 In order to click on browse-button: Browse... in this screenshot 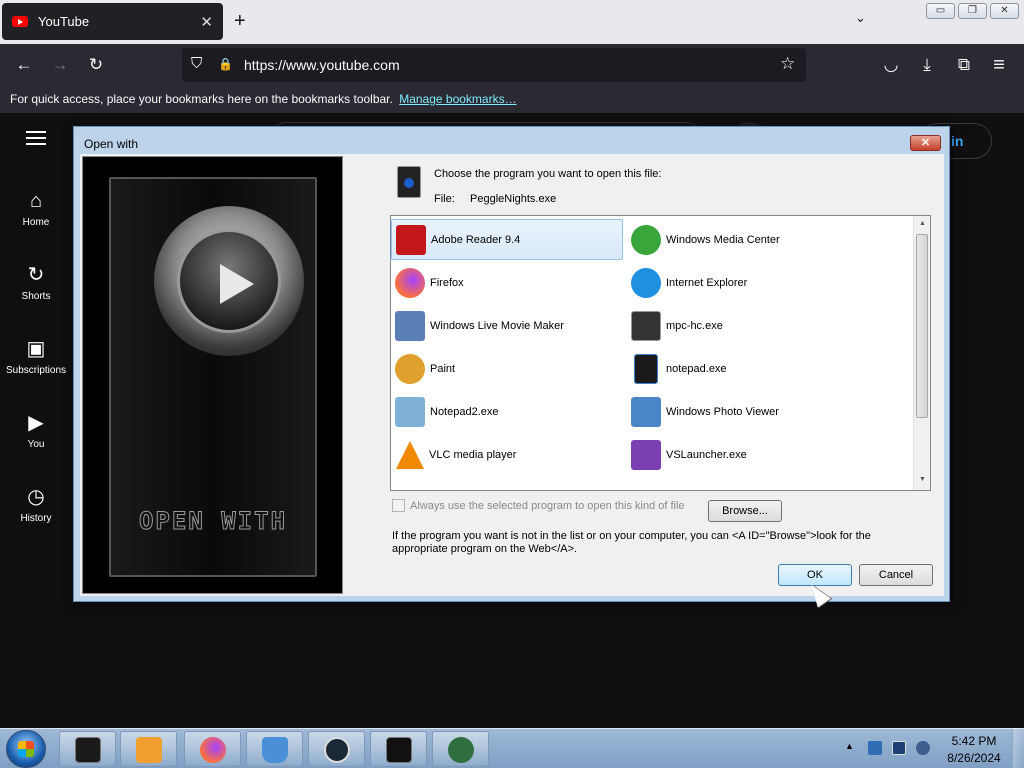, I will do `click(745, 511)`.